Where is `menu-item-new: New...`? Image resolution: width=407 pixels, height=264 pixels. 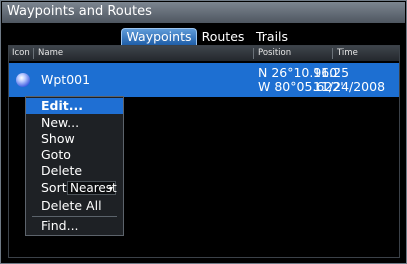 menu-item-new: New... is located at coordinates (74, 123).